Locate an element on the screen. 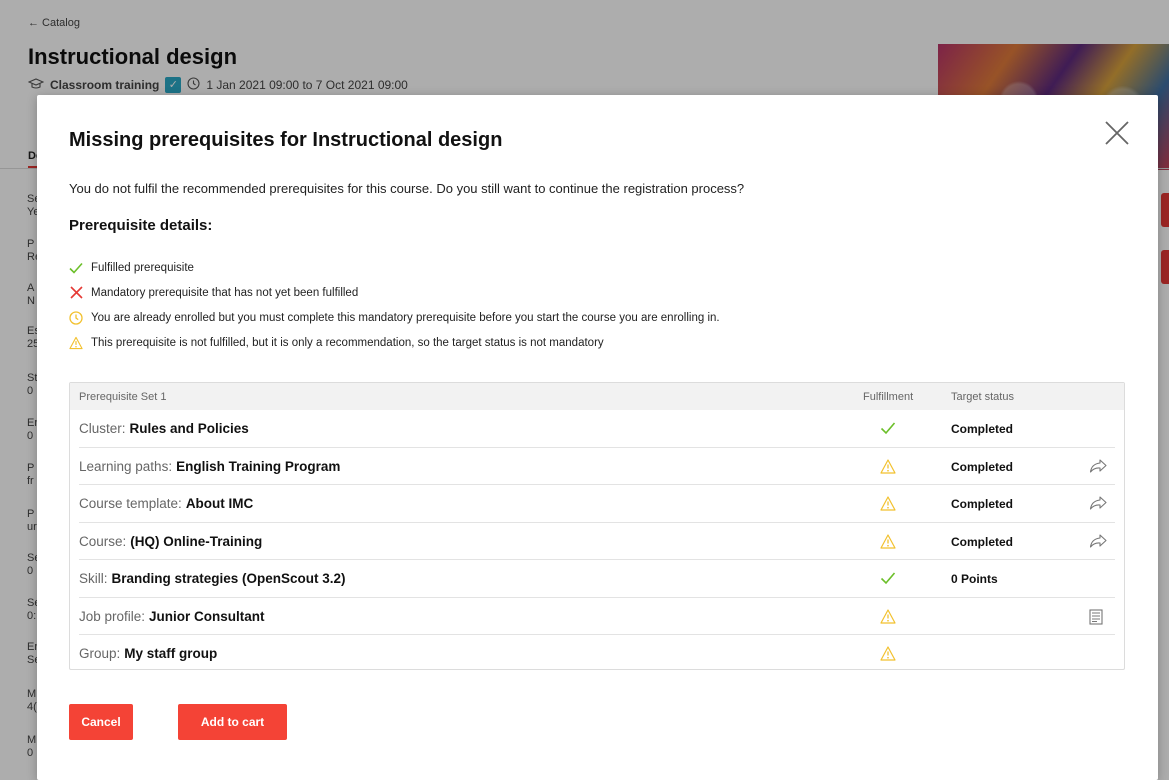 This screenshot has width=1169, height=780. close-button is located at coordinates (1117, 133).